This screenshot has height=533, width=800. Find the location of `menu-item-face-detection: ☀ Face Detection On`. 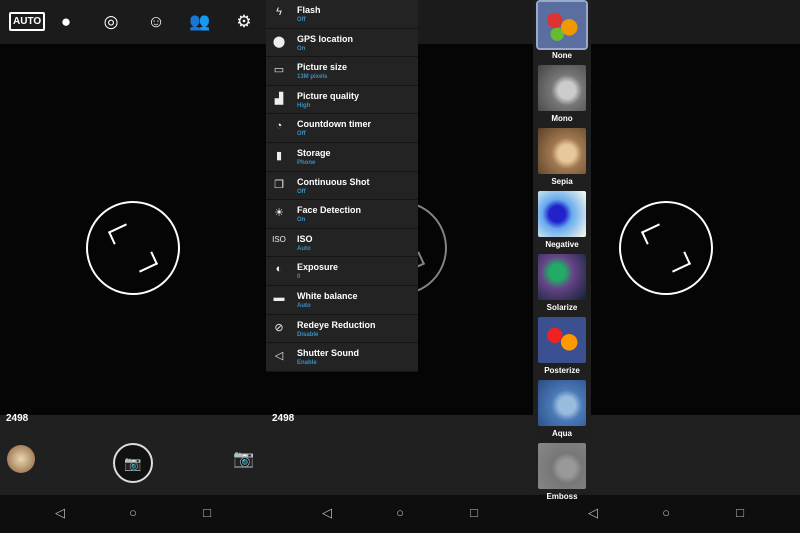

menu-item-face-detection: ☀ Face Detection On is located at coordinates (342, 214).